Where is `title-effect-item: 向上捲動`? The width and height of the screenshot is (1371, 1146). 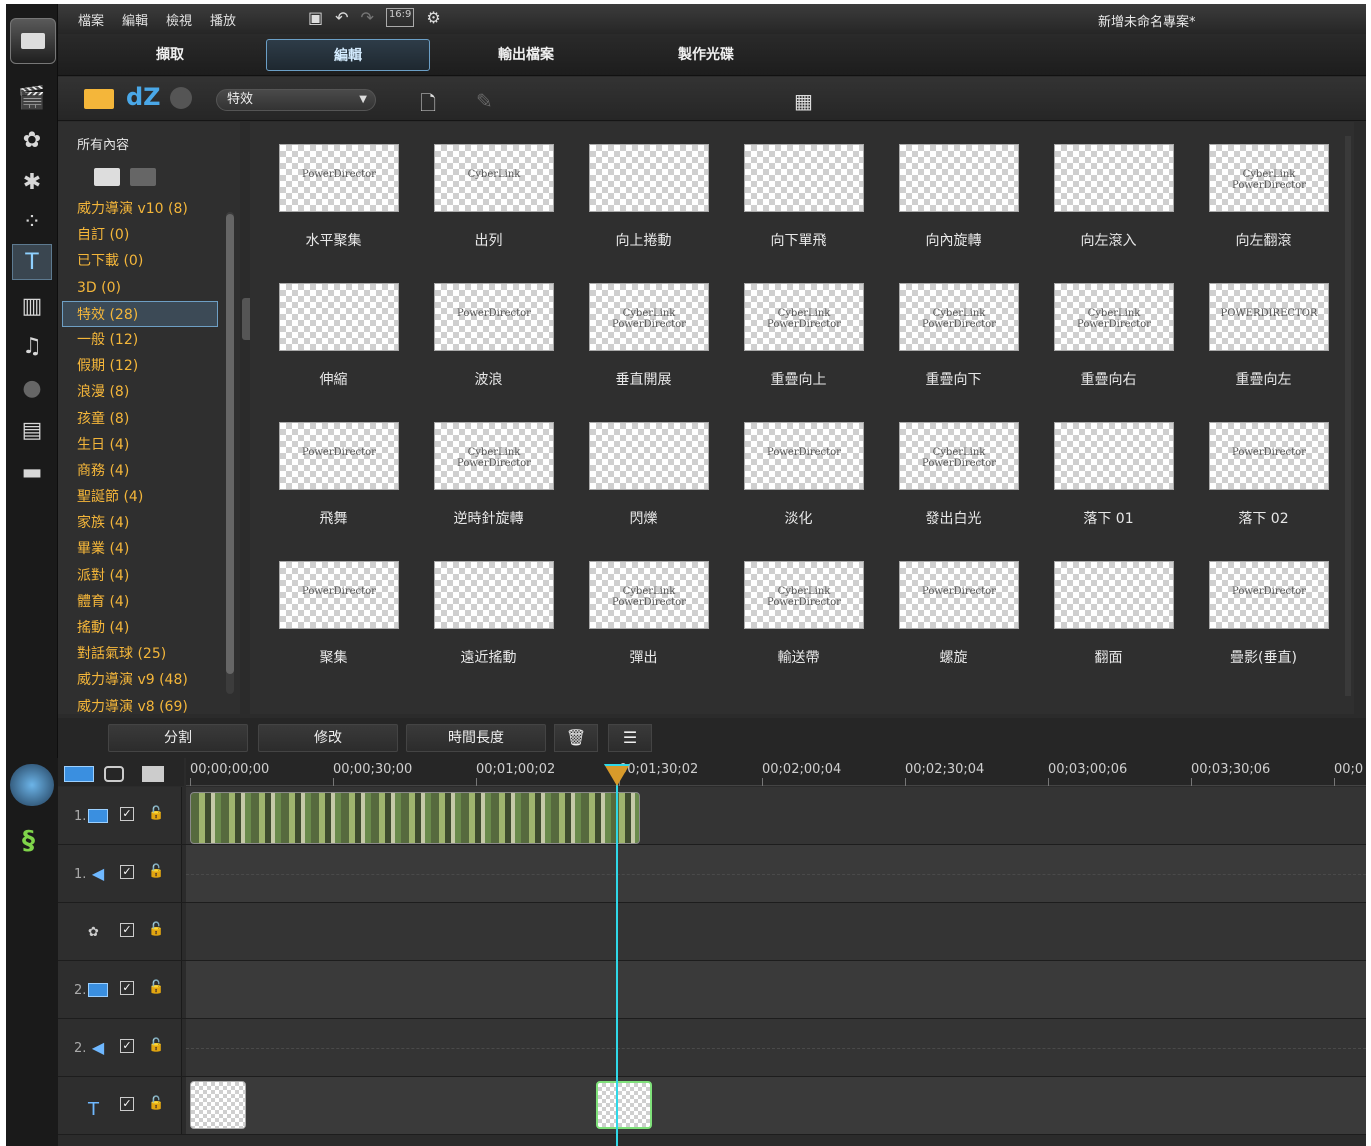 title-effect-item: 向上捲動 is located at coordinates (643, 189).